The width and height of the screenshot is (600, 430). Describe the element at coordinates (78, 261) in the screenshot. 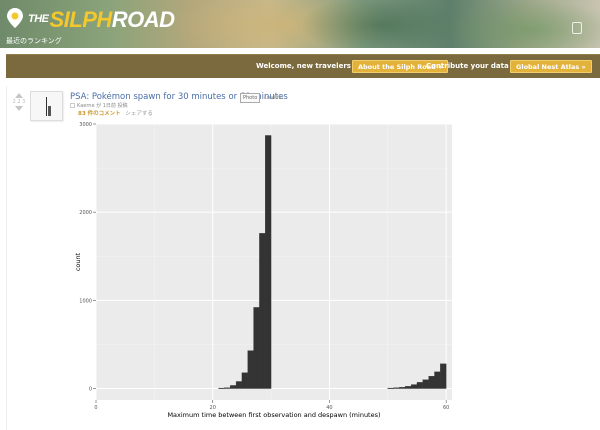

I see `y-axis-label: count` at that location.